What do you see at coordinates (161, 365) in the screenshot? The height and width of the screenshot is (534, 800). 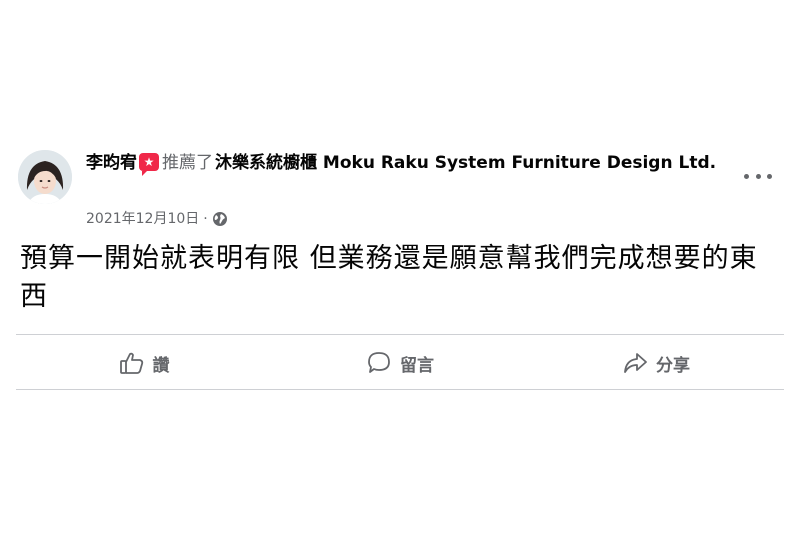 I see `like-label: 讚` at bounding box center [161, 365].